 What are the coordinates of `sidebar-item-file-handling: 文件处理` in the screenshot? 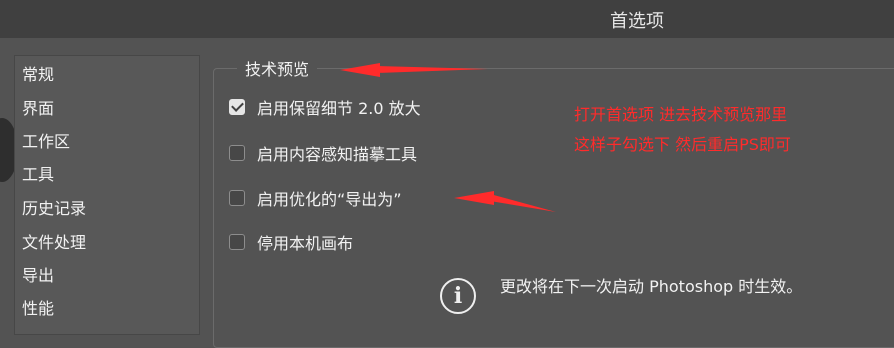 It's located at (54, 241).